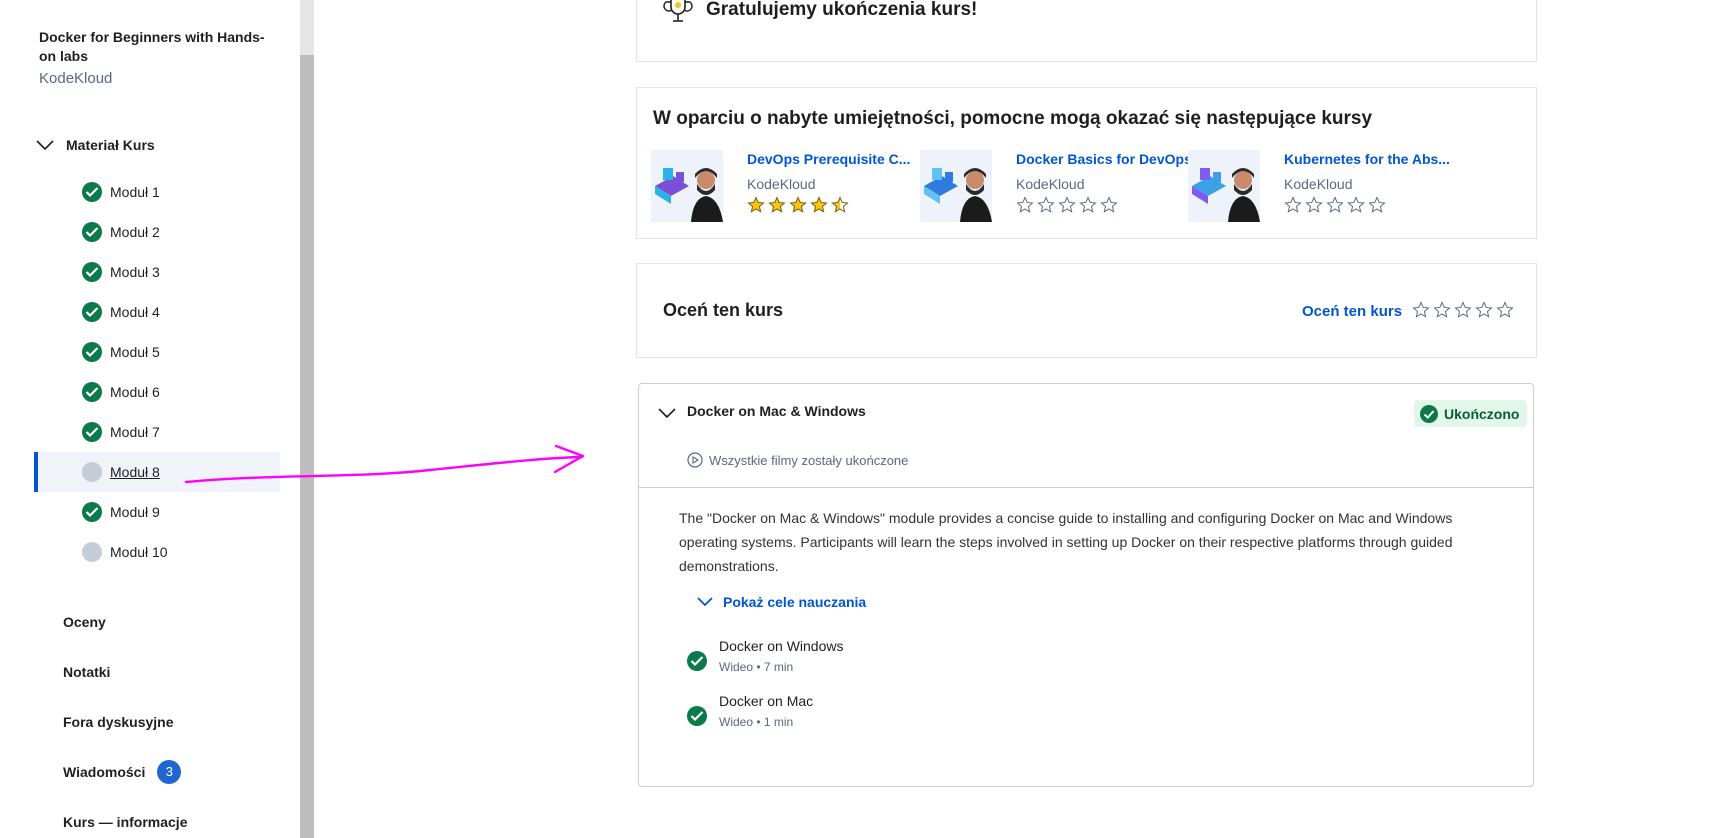  What do you see at coordinates (135, 232) in the screenshot?
I see `module-label: Moduł 2` at bounding box center [135, 232].